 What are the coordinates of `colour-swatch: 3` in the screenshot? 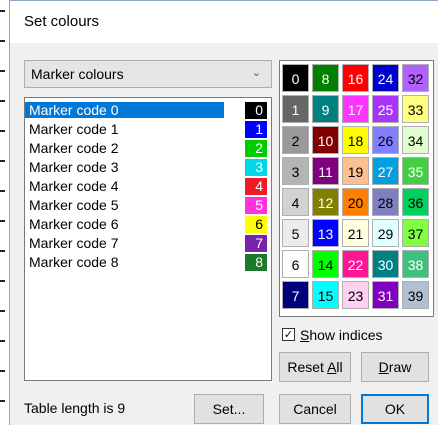 It's located at (256, 167).